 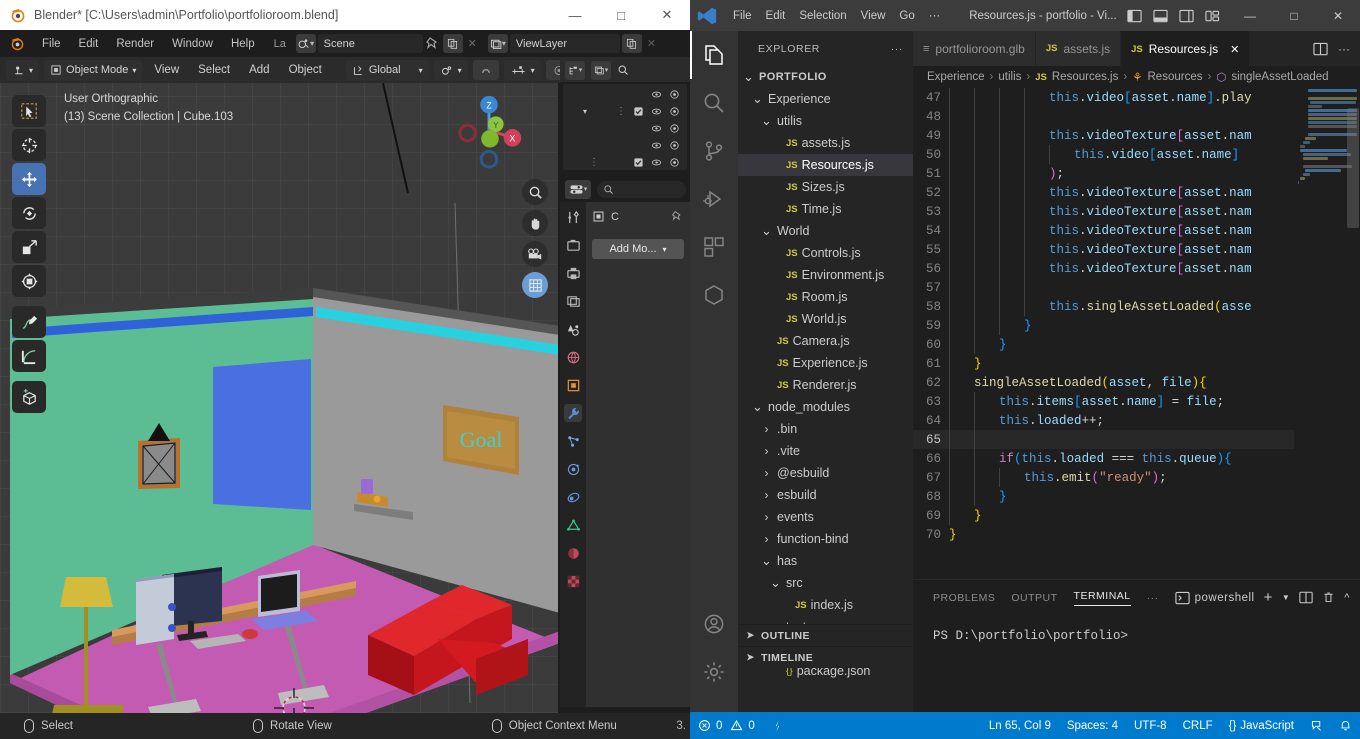 What do you see at coordinates (825, 99) in the screenshot?
I see `tree-folder: ⌄ Experience` at bounding box center [825, 99].